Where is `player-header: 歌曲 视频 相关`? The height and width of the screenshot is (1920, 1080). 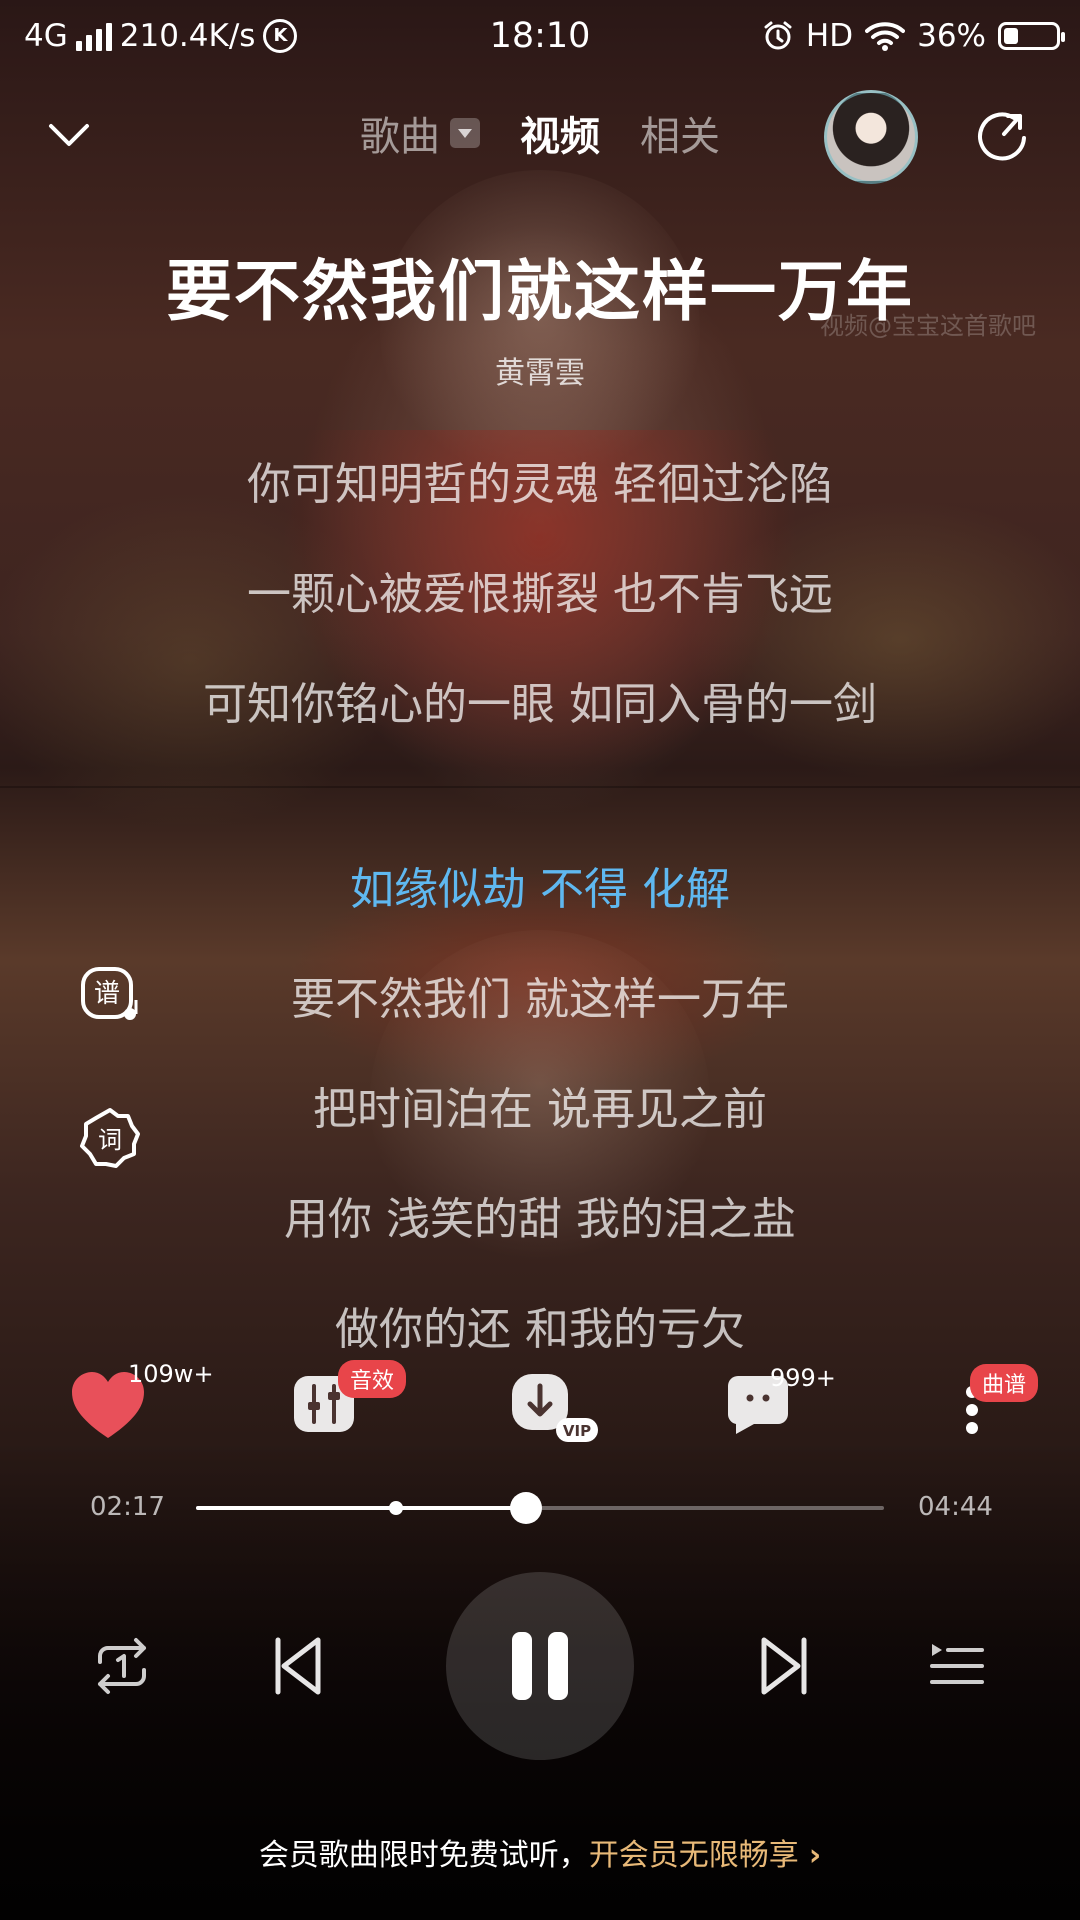
player-header: 歌曲 视频 相关 is located at coordinates (540, 137).